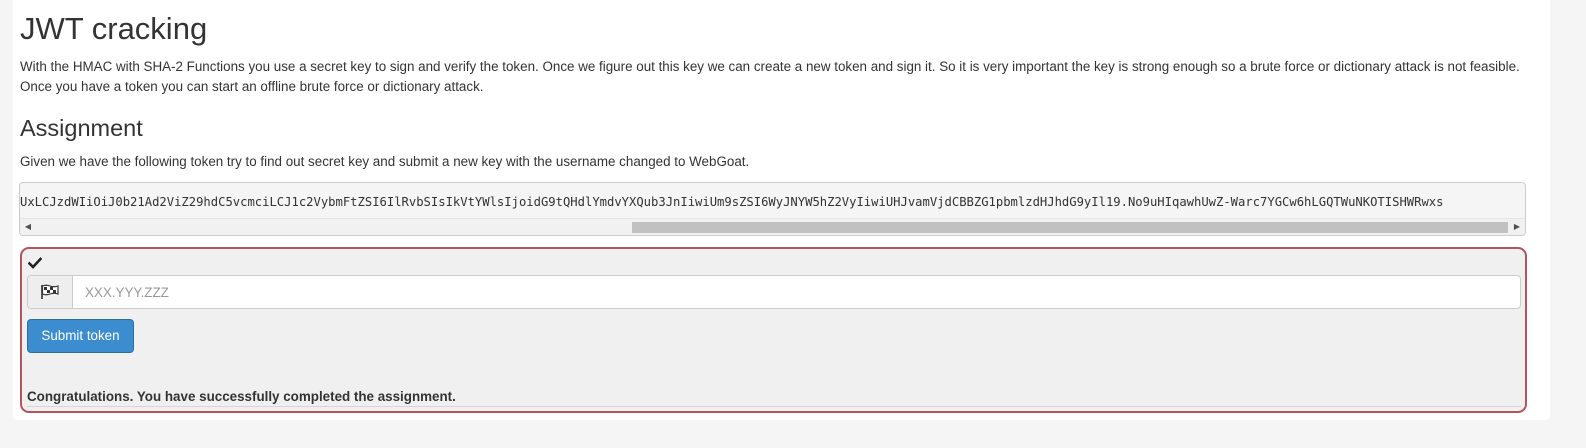 This screenshot has height=448, width=1586. I want to click on submit-token-button: Submit token, so click(80, 336).